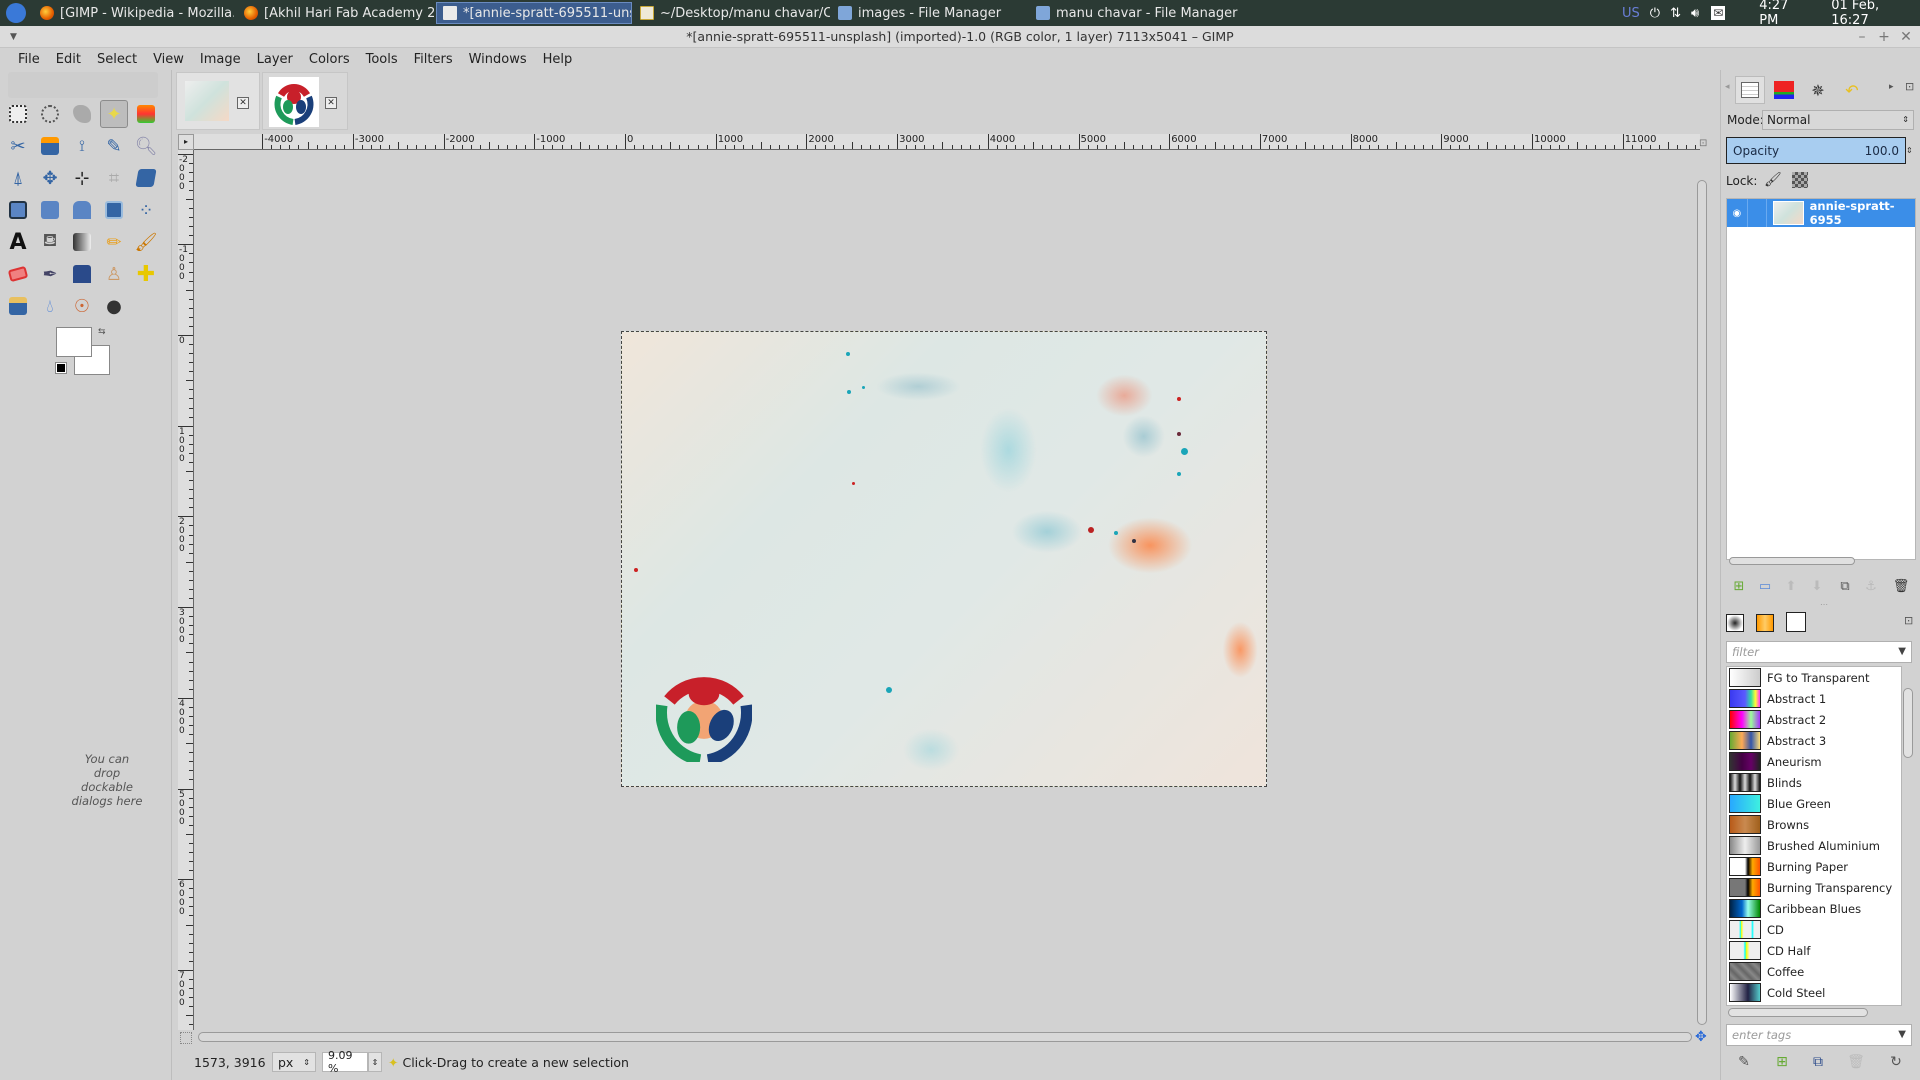 This screenshot has width=1920, height=1080. What do you see at coordinates (117, 59) in the screenshot?
I see `menu-select: Select` at bounding box center [117, 59].